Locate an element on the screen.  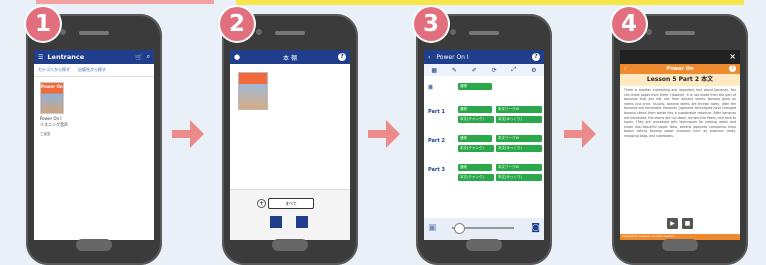
row-label: 目 is located at coordinates (431, 88).